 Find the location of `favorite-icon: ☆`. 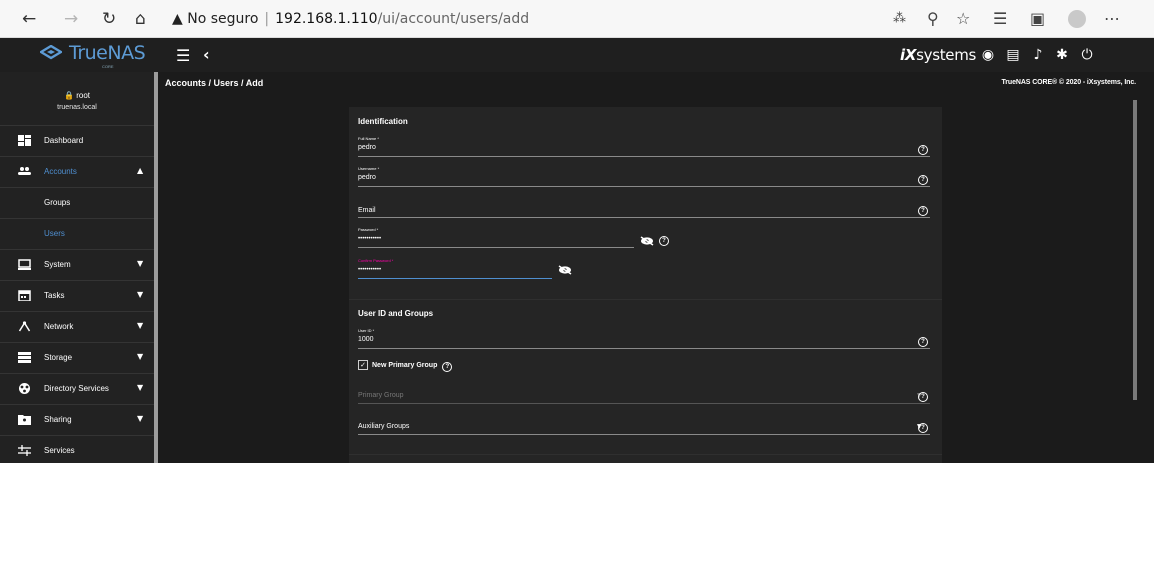

favorite-icon: ☆ is located at coordinates (963, 19).